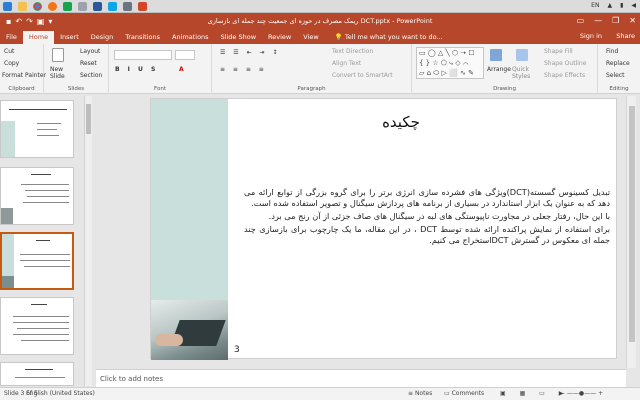  What do you see at coordinates (564, 75) in the screenshot?
I see `shape-effects-button: Shape Effects` at bounding box center [564, 75].